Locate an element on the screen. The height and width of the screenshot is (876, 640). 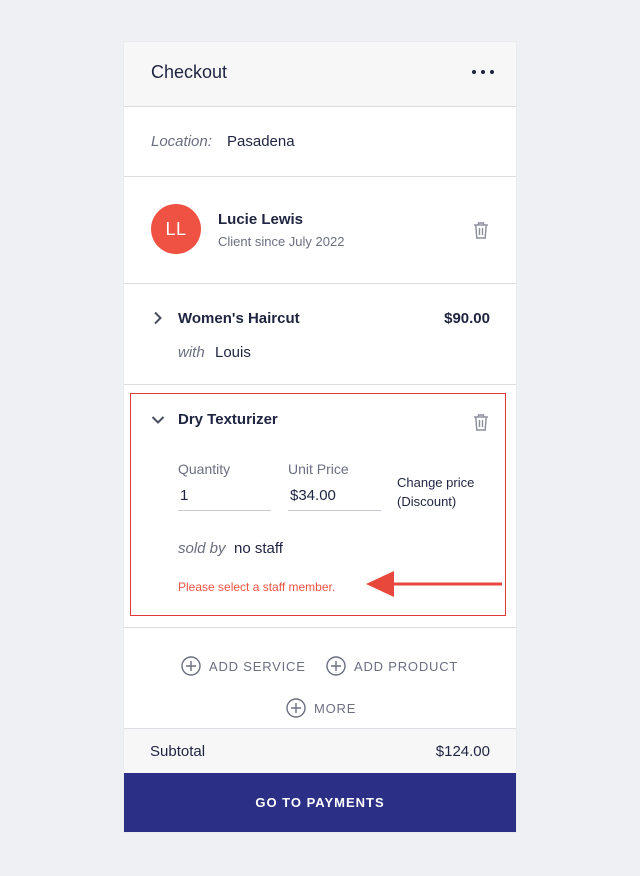
sold-by-value: no staff is located at coordinates (258, 548).